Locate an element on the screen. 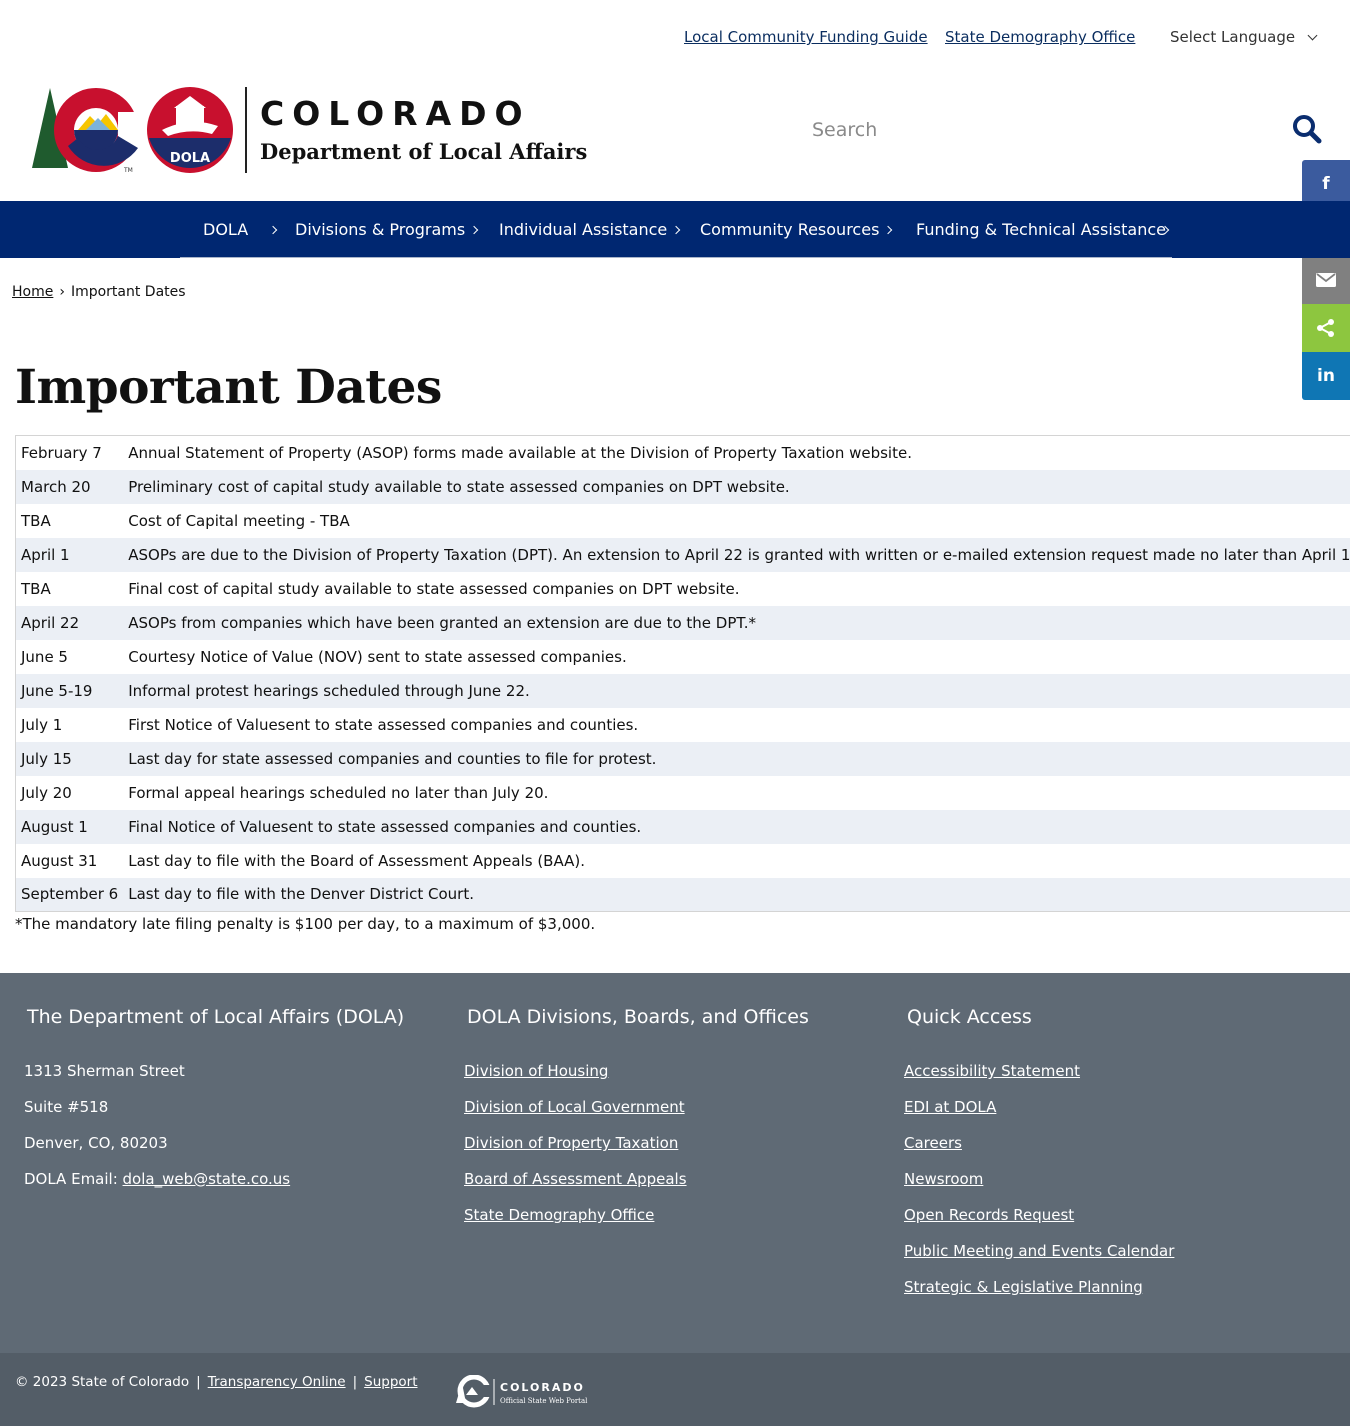 Image resolution: width=1350 pixels, height=1426 pixels. footer-link: Public Meeting and Events Calendar is located at coordinates (1039, 1251).